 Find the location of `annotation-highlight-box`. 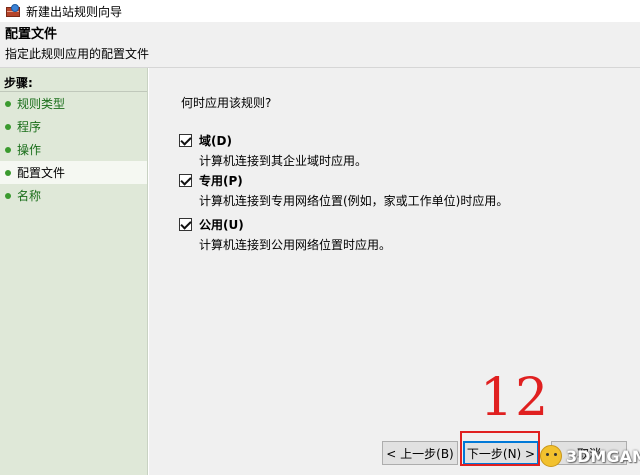

annotation-highlight-box is located at coordinates (500, 448).